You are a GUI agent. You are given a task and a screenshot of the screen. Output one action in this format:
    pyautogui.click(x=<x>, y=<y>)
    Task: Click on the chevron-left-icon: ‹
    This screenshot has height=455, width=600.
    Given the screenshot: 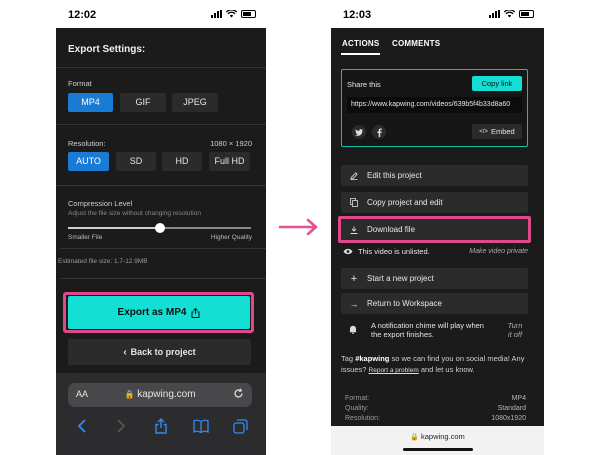 What is the action you would take?
    pyautogui.click(x=125, y=352)
    